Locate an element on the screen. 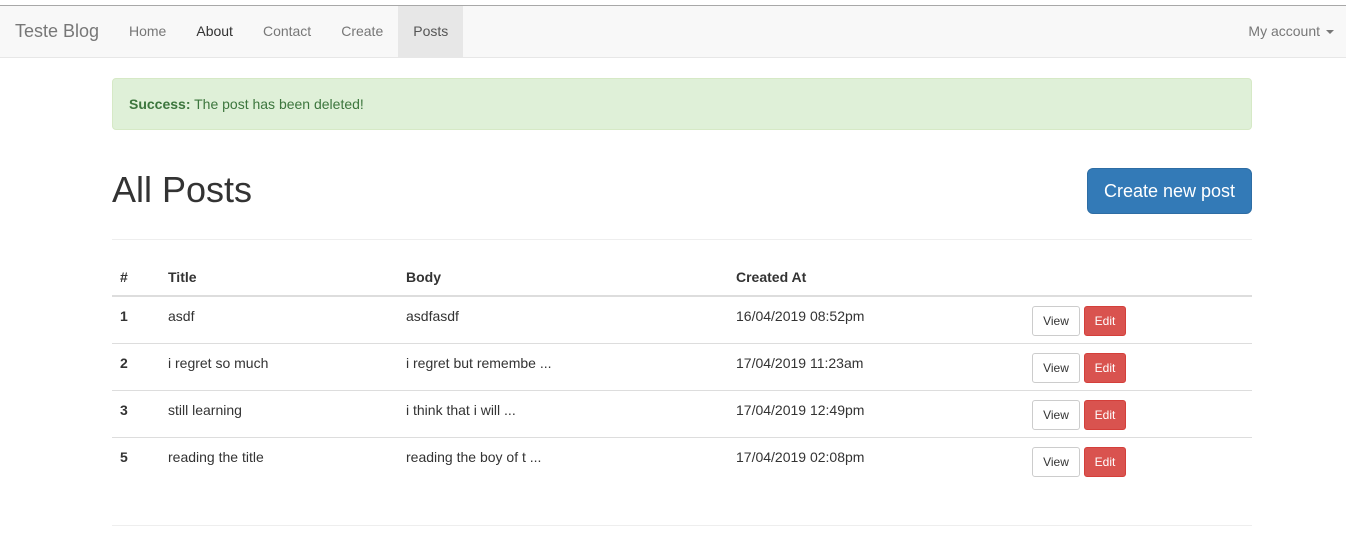  success-alert: Success: The post has been deleted! is located at coordinates (682, 104).